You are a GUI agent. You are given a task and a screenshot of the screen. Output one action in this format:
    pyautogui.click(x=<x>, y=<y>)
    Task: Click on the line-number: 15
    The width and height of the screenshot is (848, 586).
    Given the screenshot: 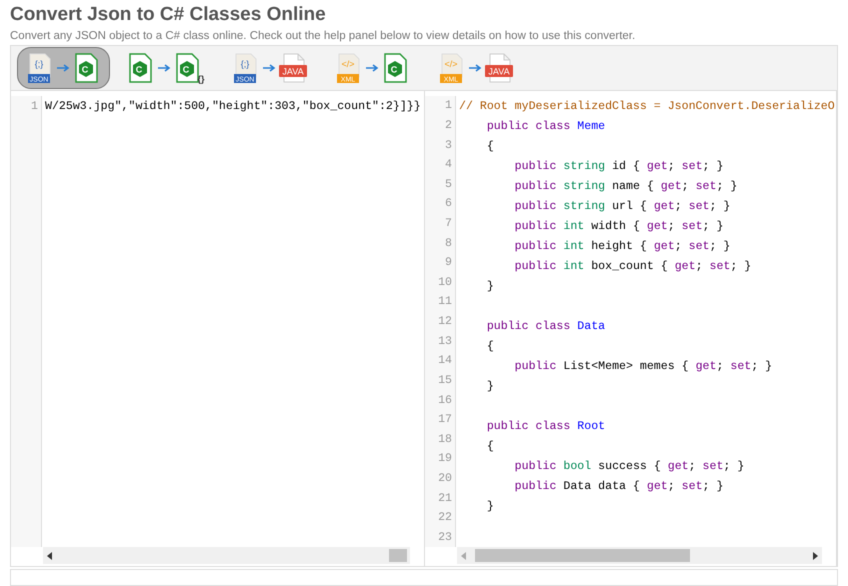 What is the action you would take?
    pyautogui.click(x=445, y=380)
    